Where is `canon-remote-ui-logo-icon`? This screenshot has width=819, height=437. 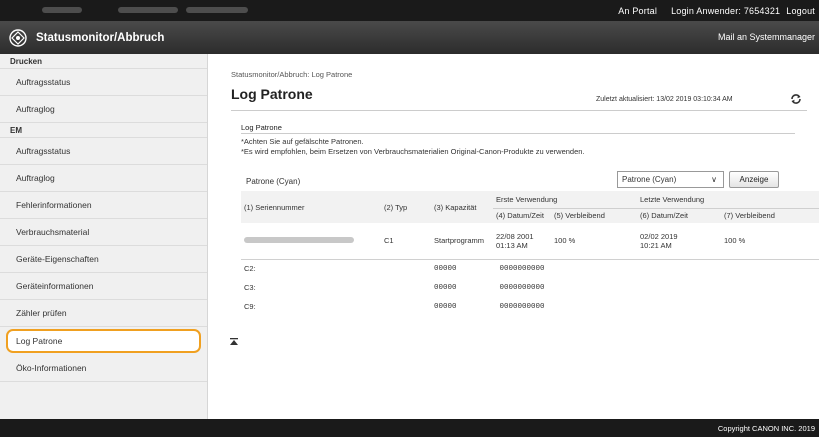
canon-remote-ui-logo-icon is located at coordinates (18, 37).